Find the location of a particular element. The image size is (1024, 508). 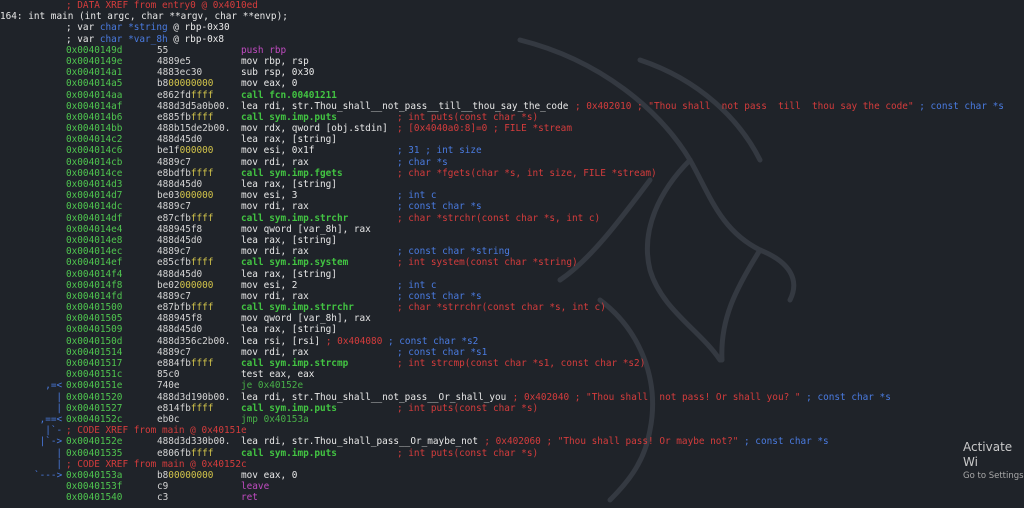

instruction-address: 0x004014aa is located at coordinates (94, 95).